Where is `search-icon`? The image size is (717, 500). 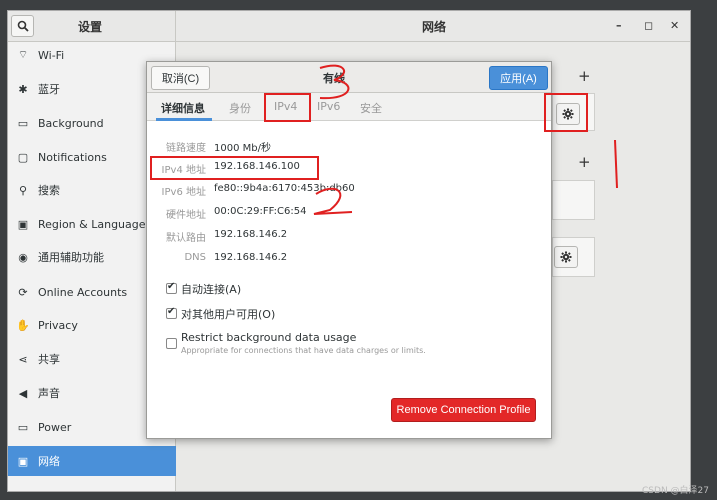
search-icon is located at coordinates (23, 26).